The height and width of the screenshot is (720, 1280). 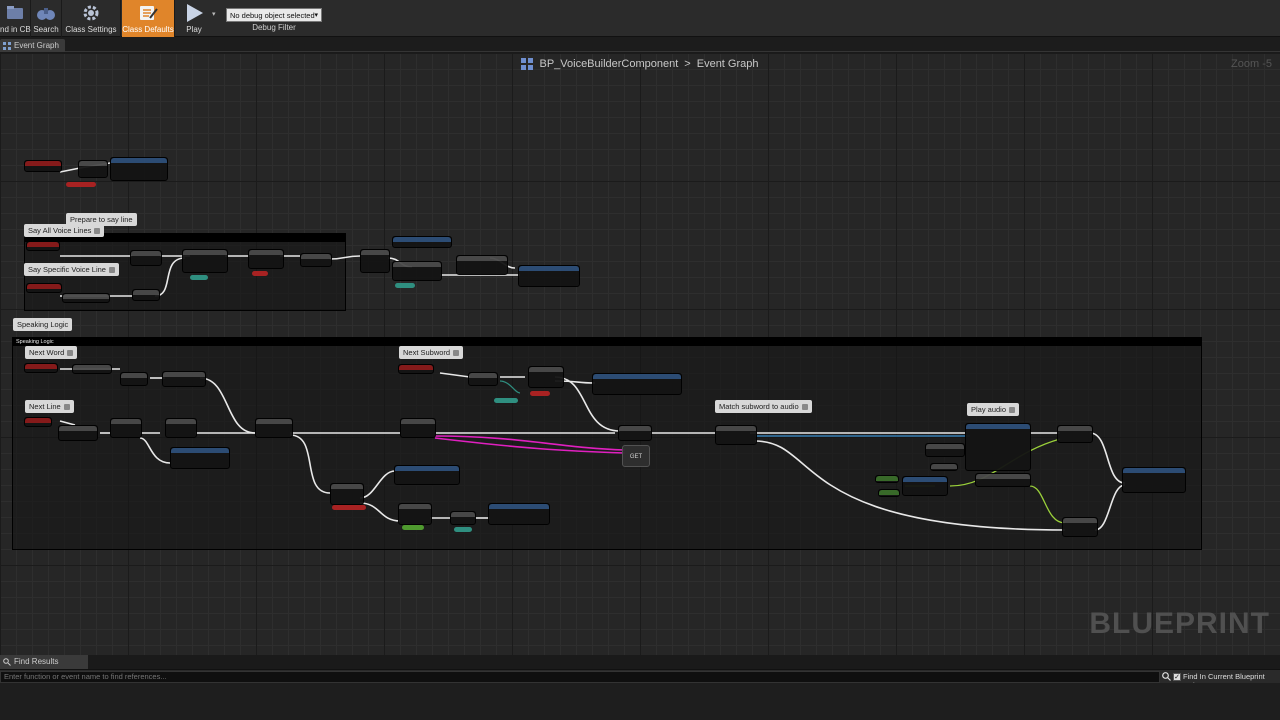 I want to click on delay-3-node, so click(x=1075, y=434).